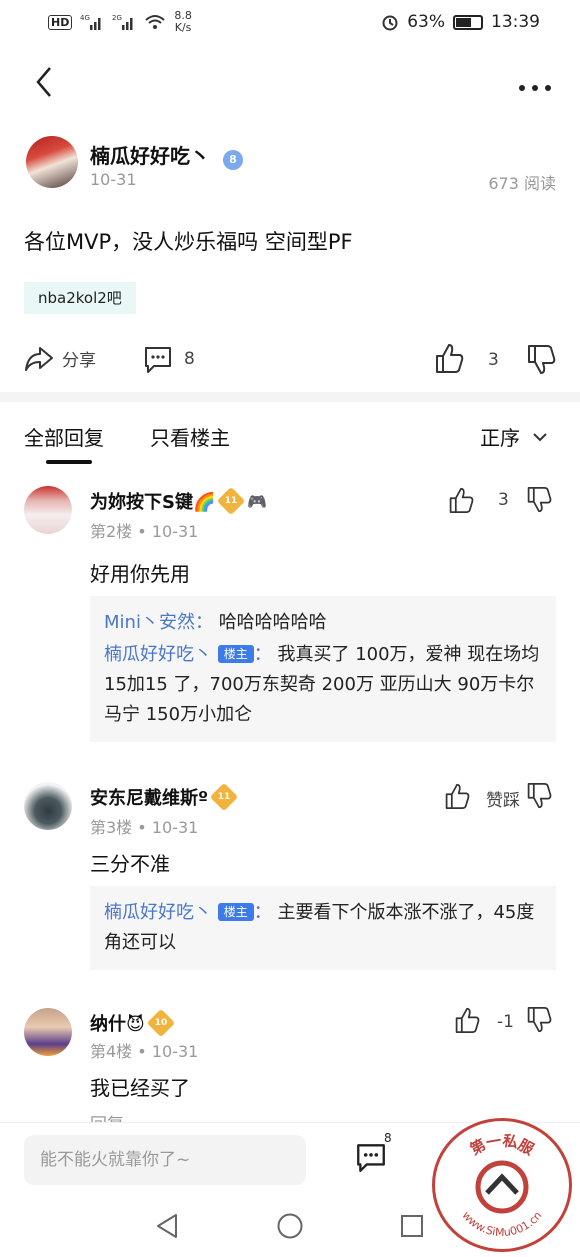 The image size is (580, 1257). Describe the element at coordinates (160, 1023) in the screenshot. I see `level-badge: 10` at that location.